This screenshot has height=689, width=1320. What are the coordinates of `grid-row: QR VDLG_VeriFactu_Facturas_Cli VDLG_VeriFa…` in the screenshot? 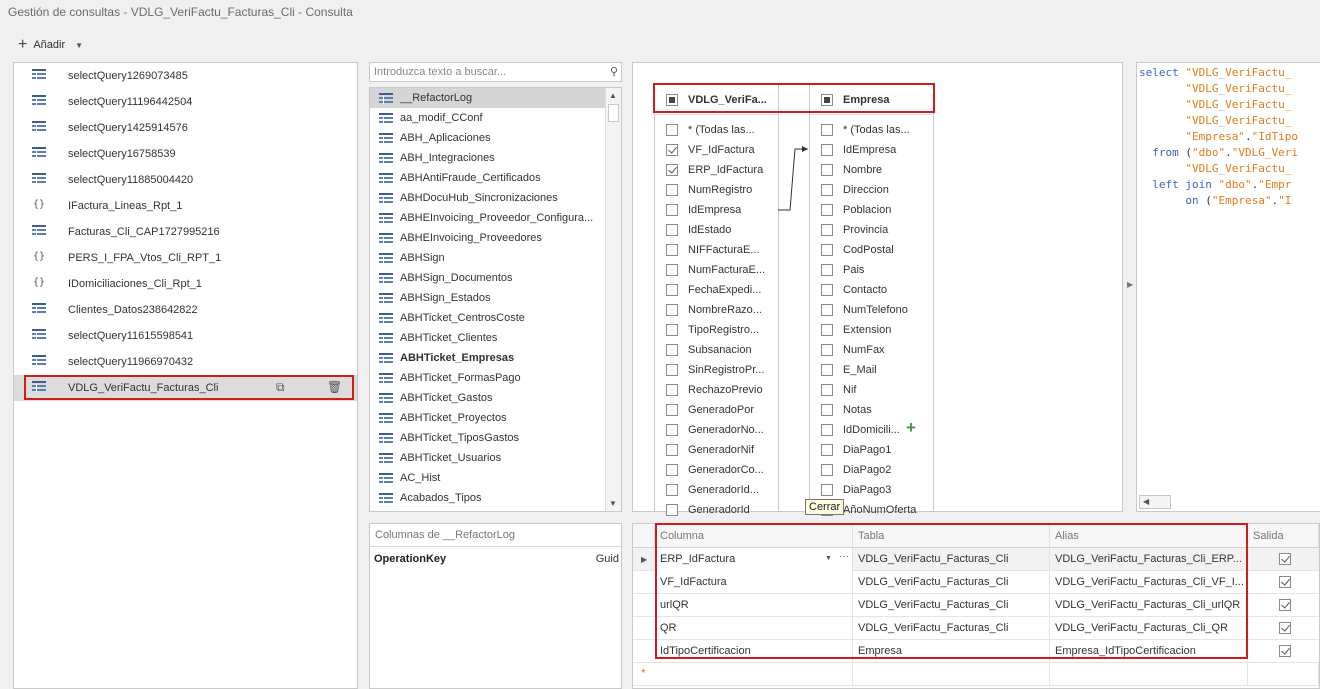 It's located at (976, 628).